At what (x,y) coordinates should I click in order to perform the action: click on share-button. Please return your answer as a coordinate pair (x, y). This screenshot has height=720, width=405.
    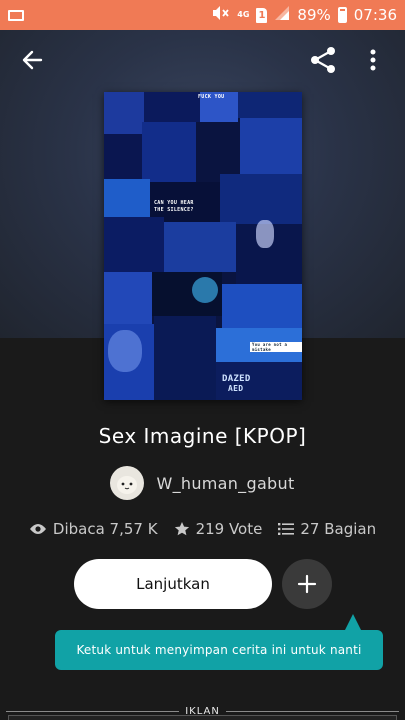
    Looking at the image, I should click on (323, 60).